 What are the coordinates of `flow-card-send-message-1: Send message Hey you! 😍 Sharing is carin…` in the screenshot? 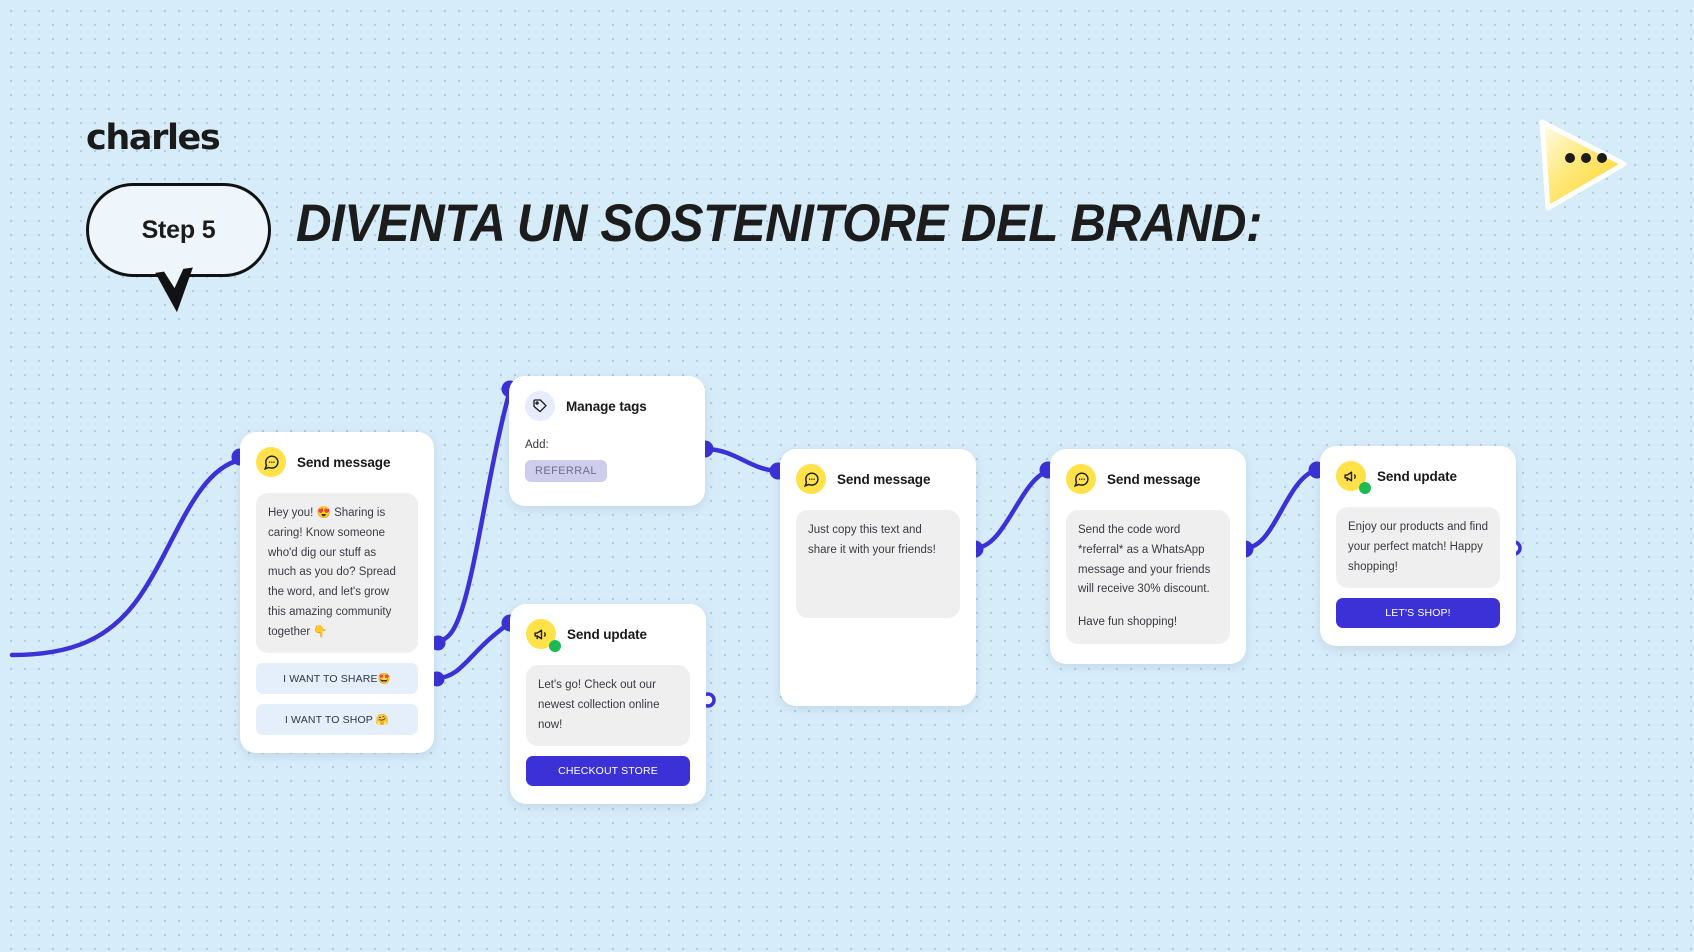 It's located at (337, 590).